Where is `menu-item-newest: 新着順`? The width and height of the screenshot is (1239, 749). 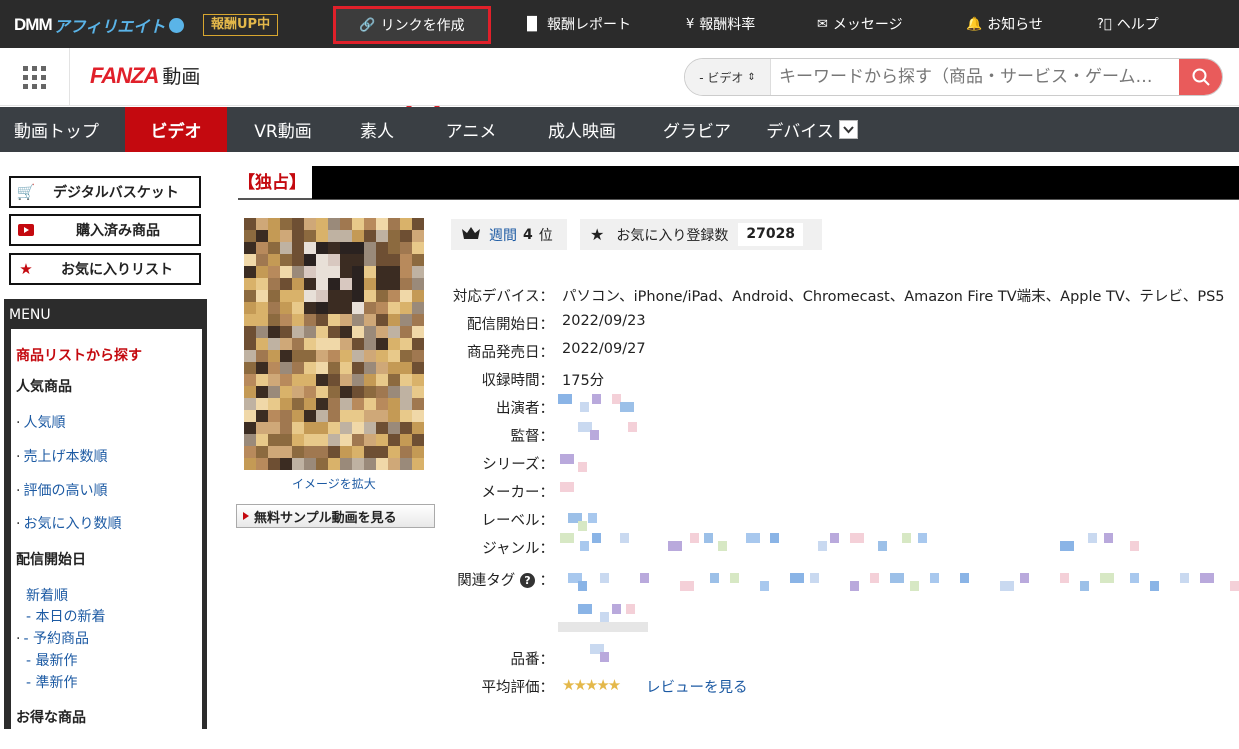
menu-item-newest: 新着順 is located at coordinates (47, 595).